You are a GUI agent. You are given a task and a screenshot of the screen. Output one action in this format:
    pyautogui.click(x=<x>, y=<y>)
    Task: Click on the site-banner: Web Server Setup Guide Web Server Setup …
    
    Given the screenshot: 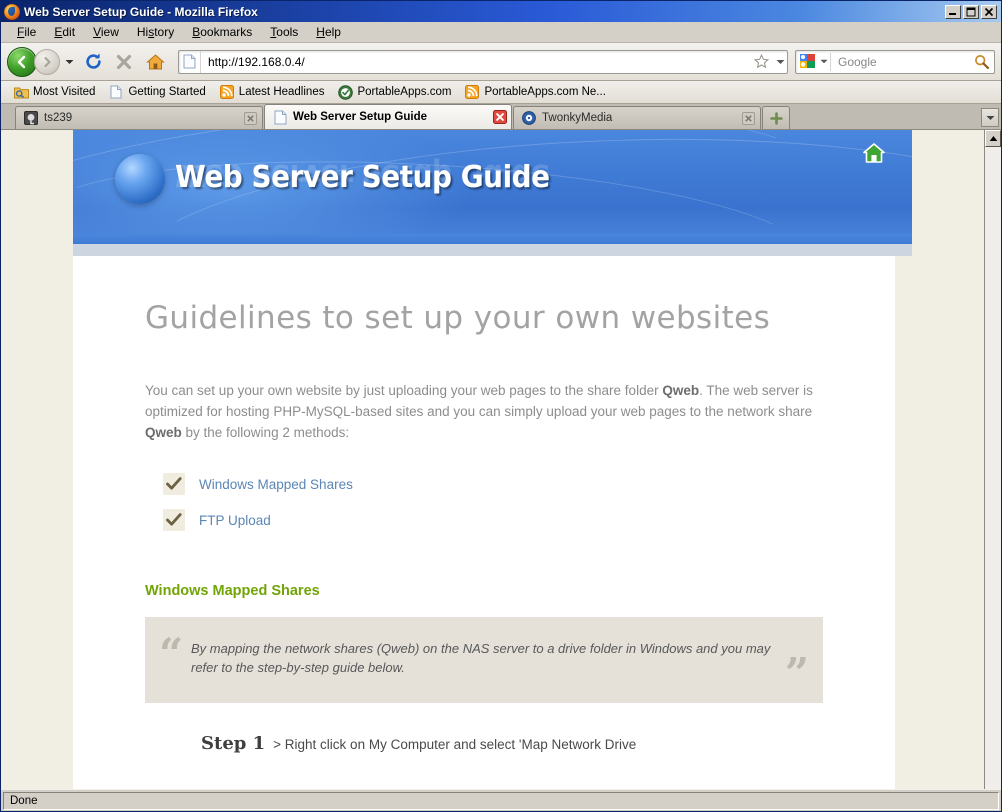 What is the action you would take?
    pyautogui.click(x=492, y=182)
    